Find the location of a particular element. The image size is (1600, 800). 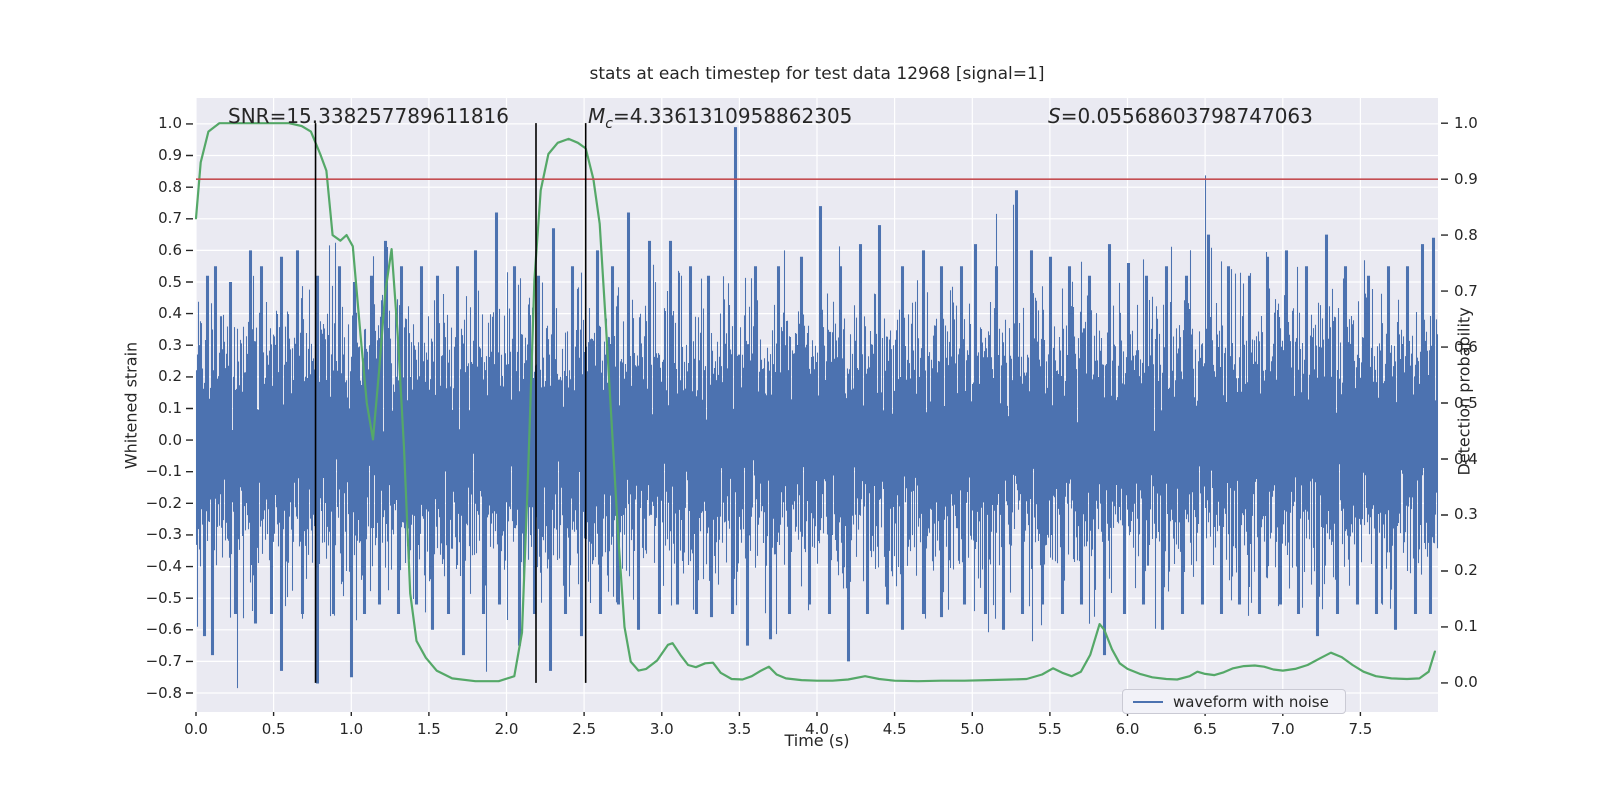

y-axis-left-label: Whitened strain is located at coordinates (131, 405).